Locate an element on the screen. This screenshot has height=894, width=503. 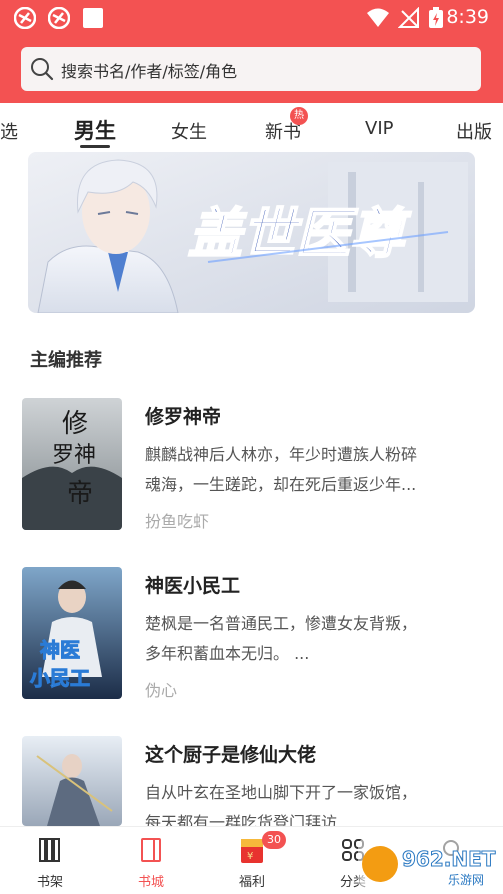
tab-publishing: 出版 is located at coordinates (474, 131).